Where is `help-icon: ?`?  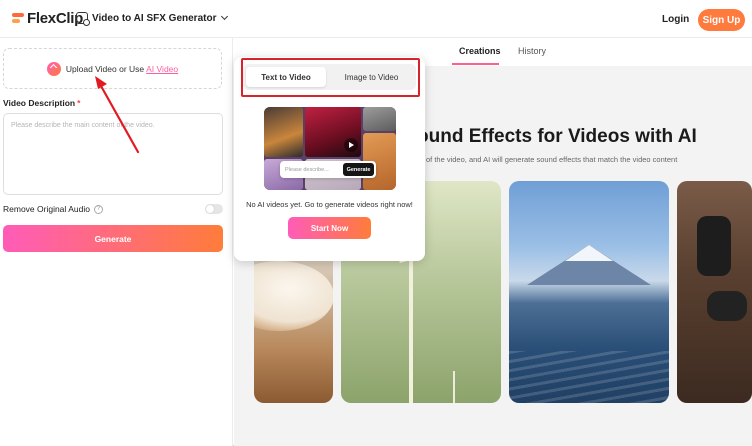 help-icon: ? is located at coordinates (98, 209).